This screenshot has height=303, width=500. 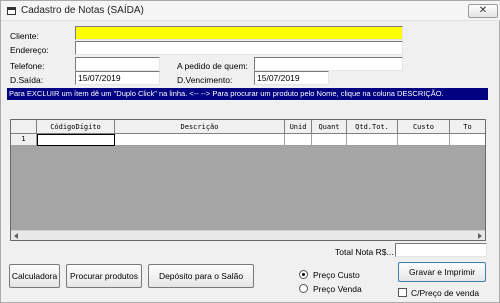 I want to click on dsaida-label: D.Saída:, so click(x=27, y=80).